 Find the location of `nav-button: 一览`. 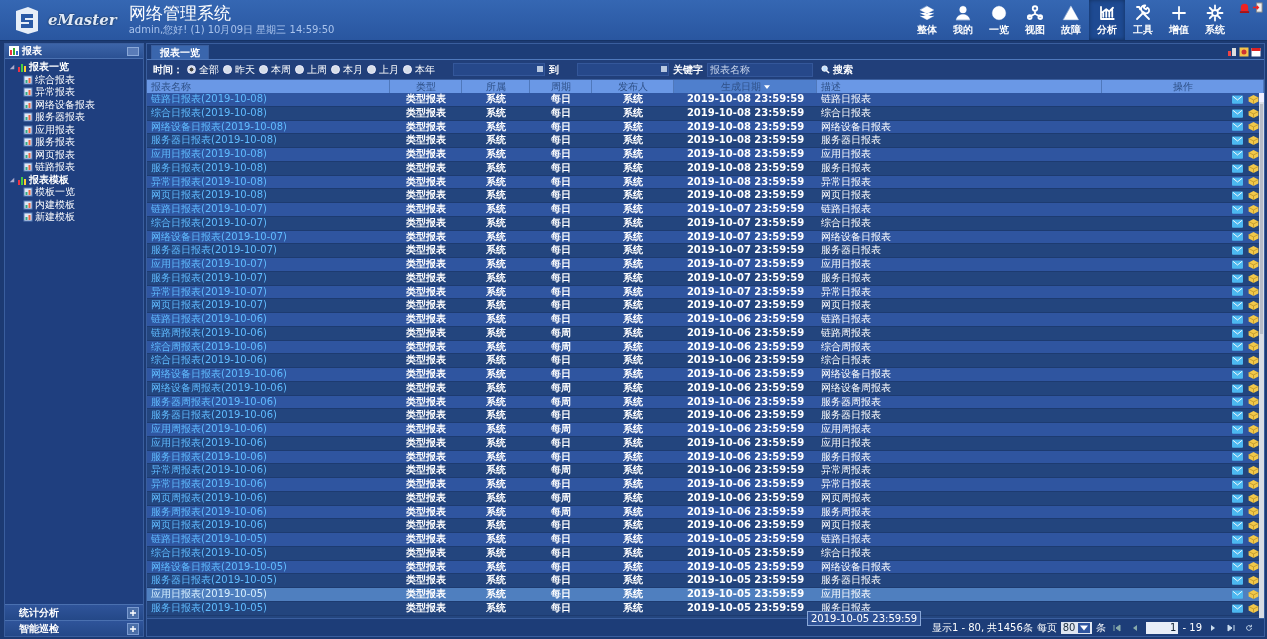

nav-button: 一览 is located at coordinates (999, 20).